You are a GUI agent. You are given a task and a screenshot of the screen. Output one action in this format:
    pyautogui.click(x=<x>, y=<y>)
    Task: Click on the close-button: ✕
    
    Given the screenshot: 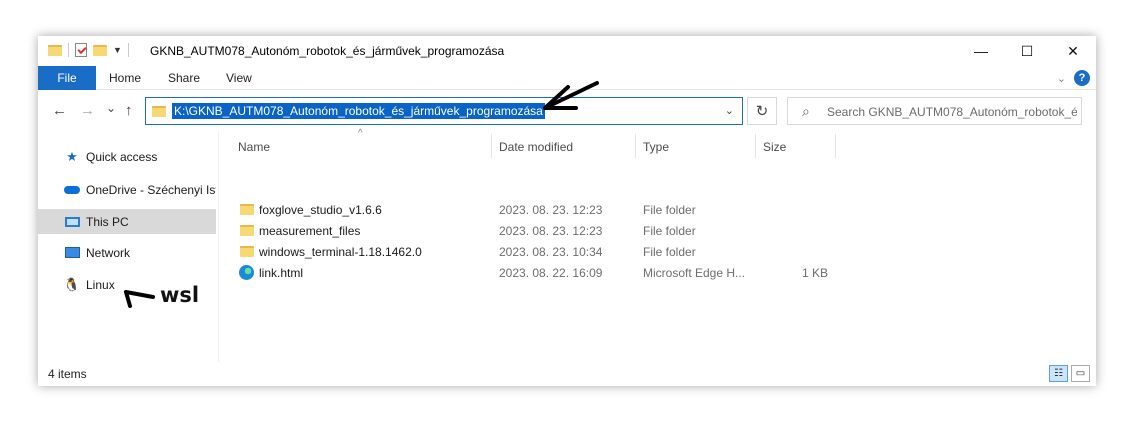 What is the action you would take?
    pyautogui.click(x=1073, y=51)
    